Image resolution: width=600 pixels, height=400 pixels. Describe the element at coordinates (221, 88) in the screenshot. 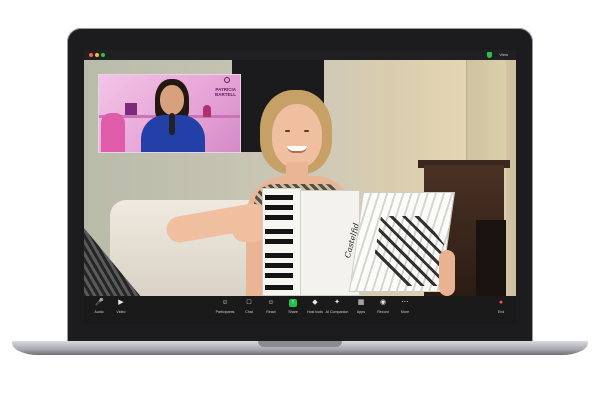

I see `host-brand-text: PATRICIA BARTELL` at that location.